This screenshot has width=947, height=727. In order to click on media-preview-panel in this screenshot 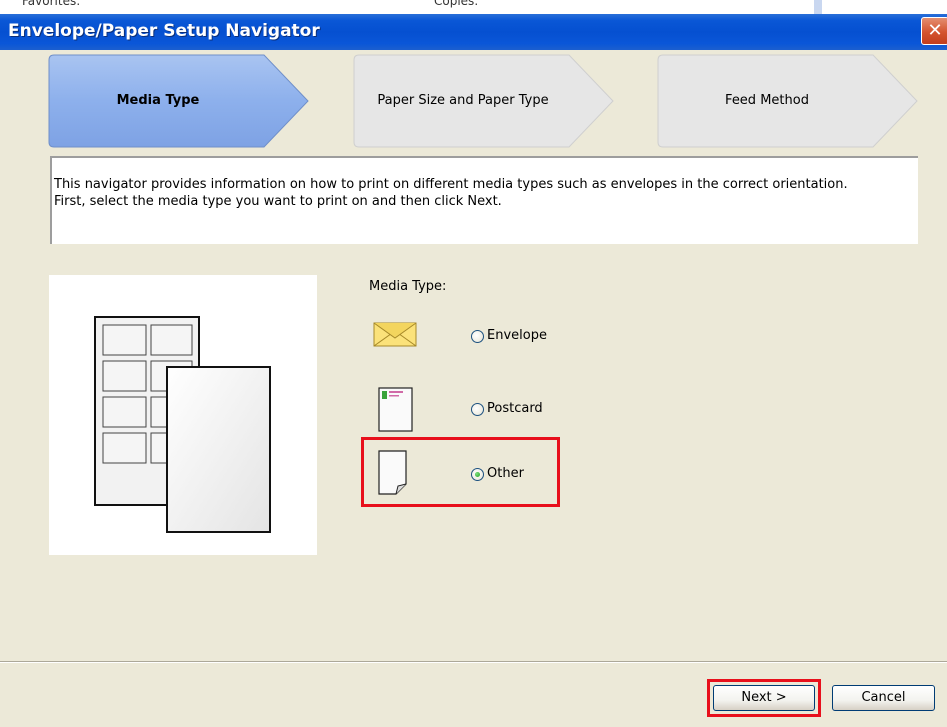, I will do `click(183, 415)`.